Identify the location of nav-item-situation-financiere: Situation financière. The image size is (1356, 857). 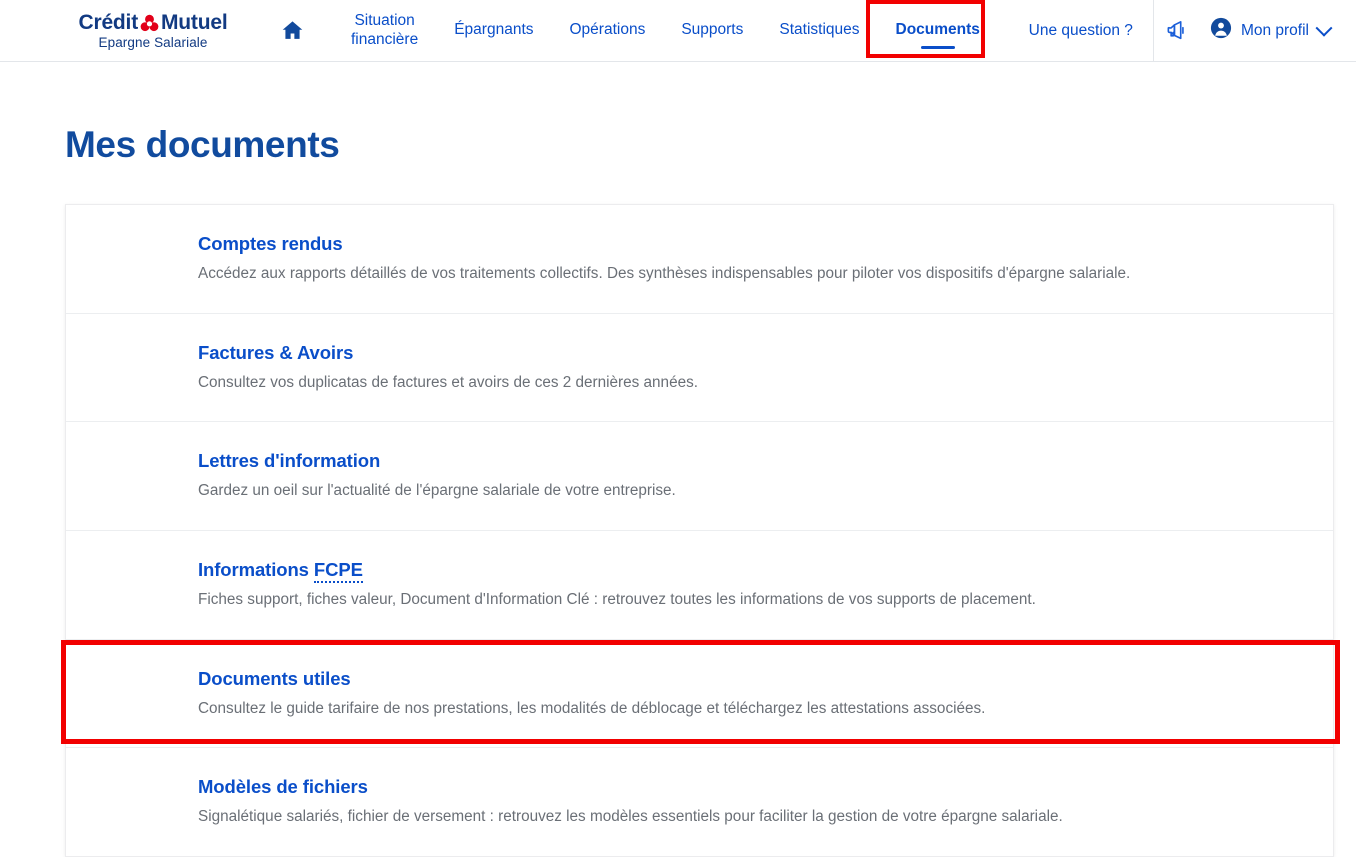
(384, 31).